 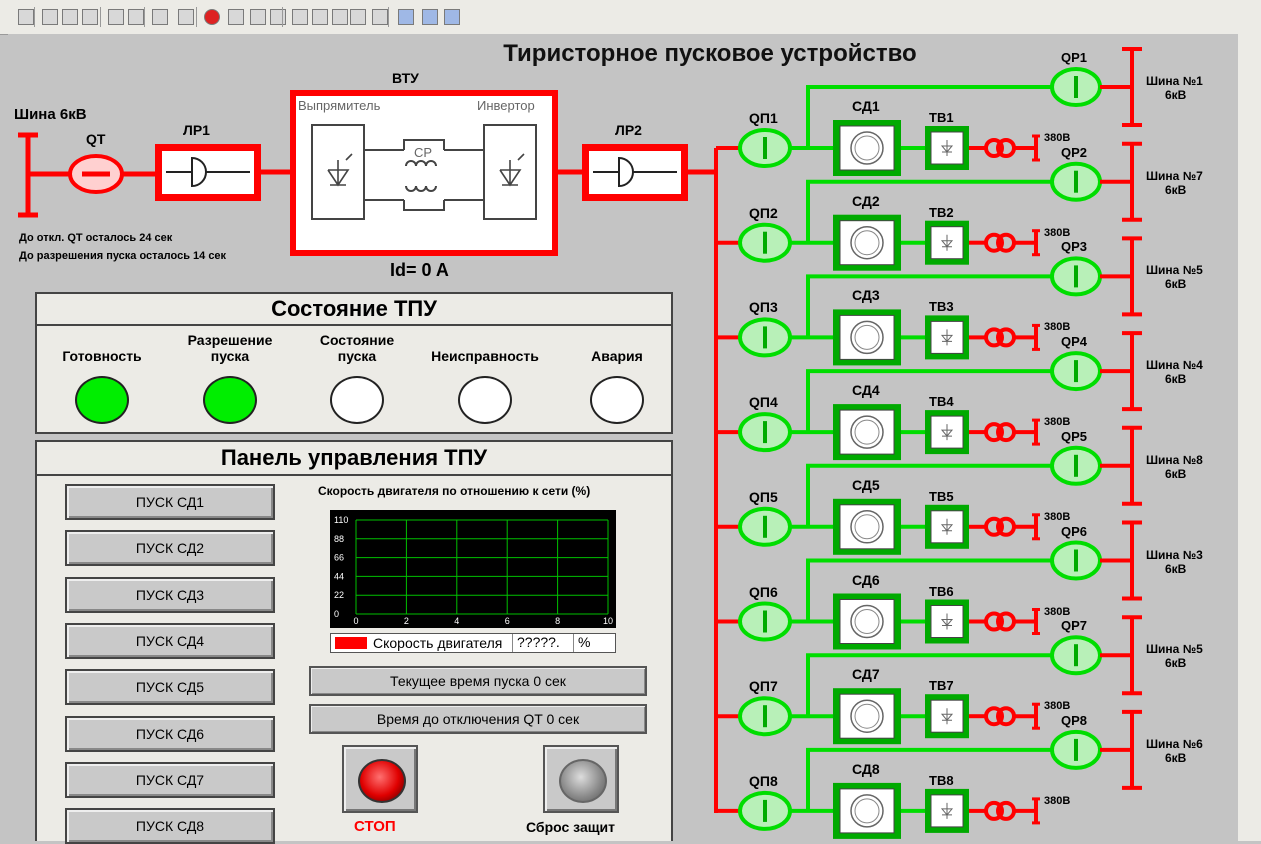 I want to click on sd-label: СД7, so click(x=866, y=674).